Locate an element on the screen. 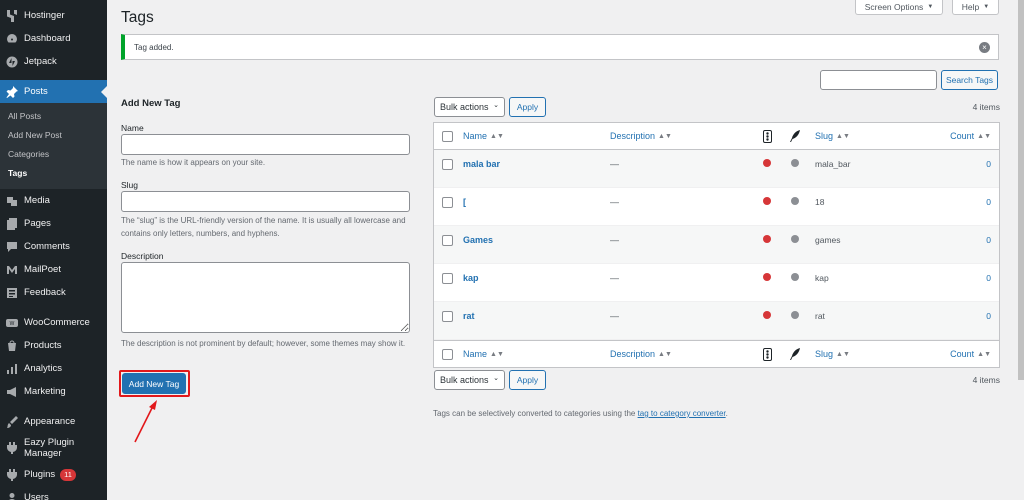 This screenshot has height=500, width=1024. tag-description-textarea is located at coordinates (265, 297).